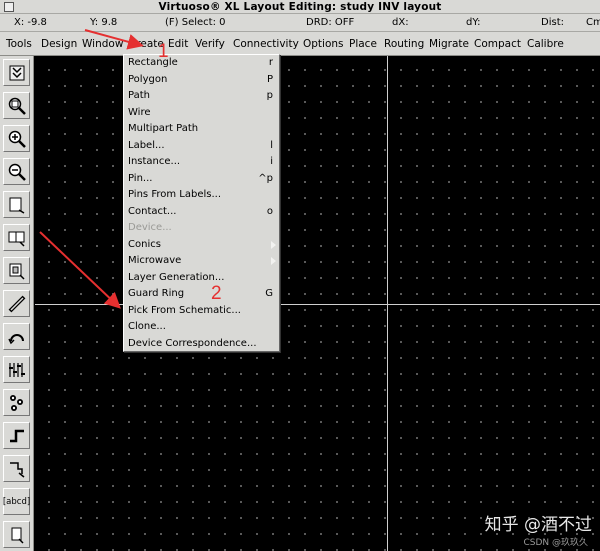  What do you see at coordinates (163, 51) in the screenshot?
I see `annotation-marker-1: 1` at bounding box center [163, 51].